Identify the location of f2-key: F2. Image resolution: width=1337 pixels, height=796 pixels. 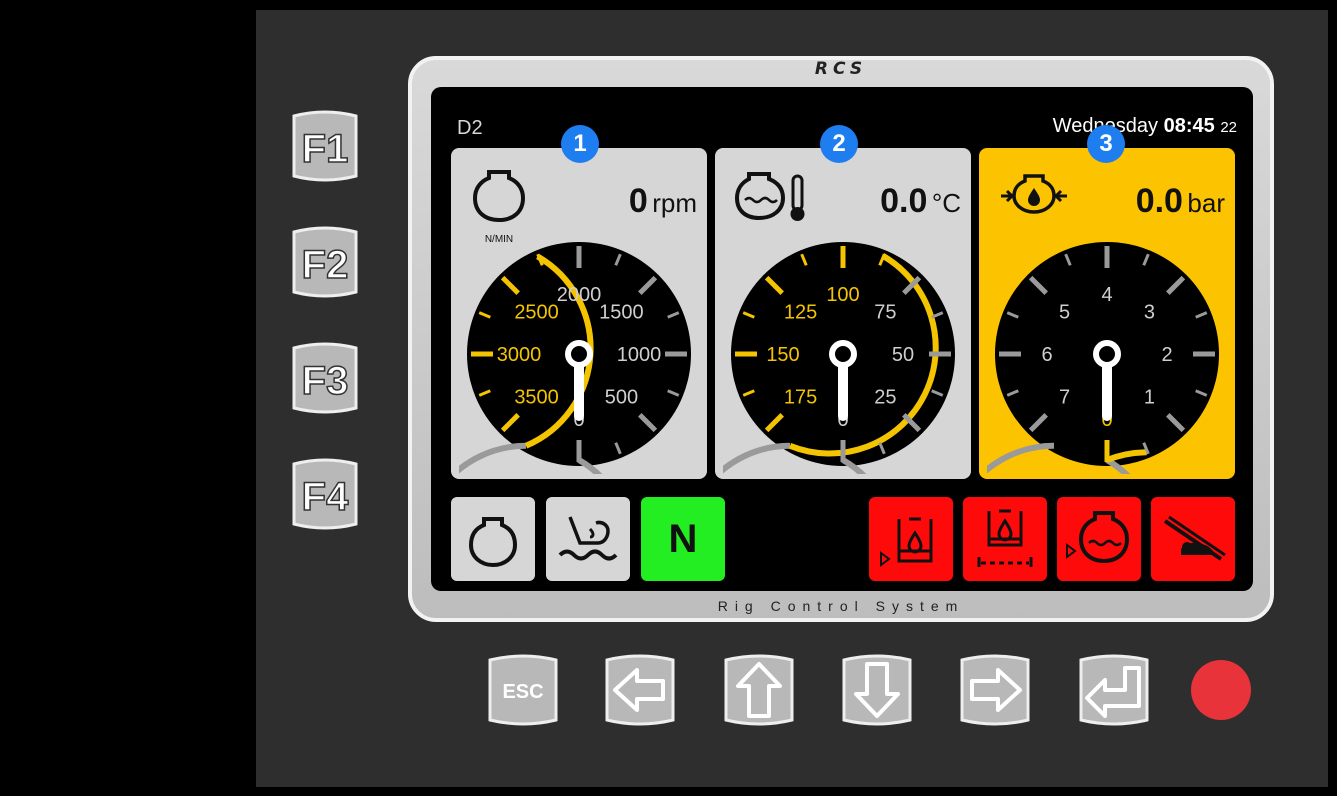
(325, 262).